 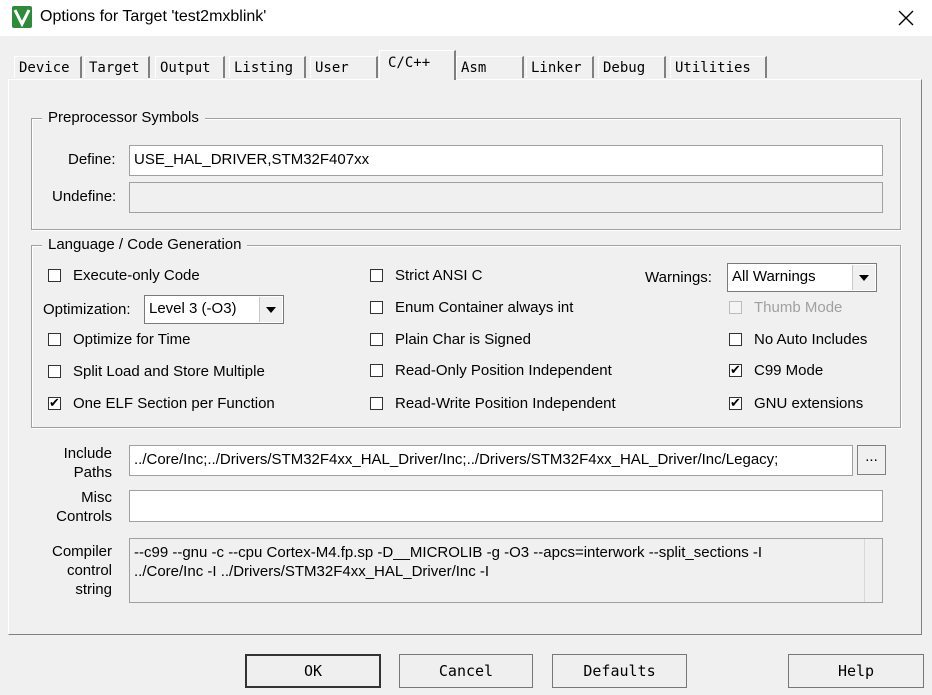 I want to click on cancel-button: Cancel, so click(x=466, y=671).